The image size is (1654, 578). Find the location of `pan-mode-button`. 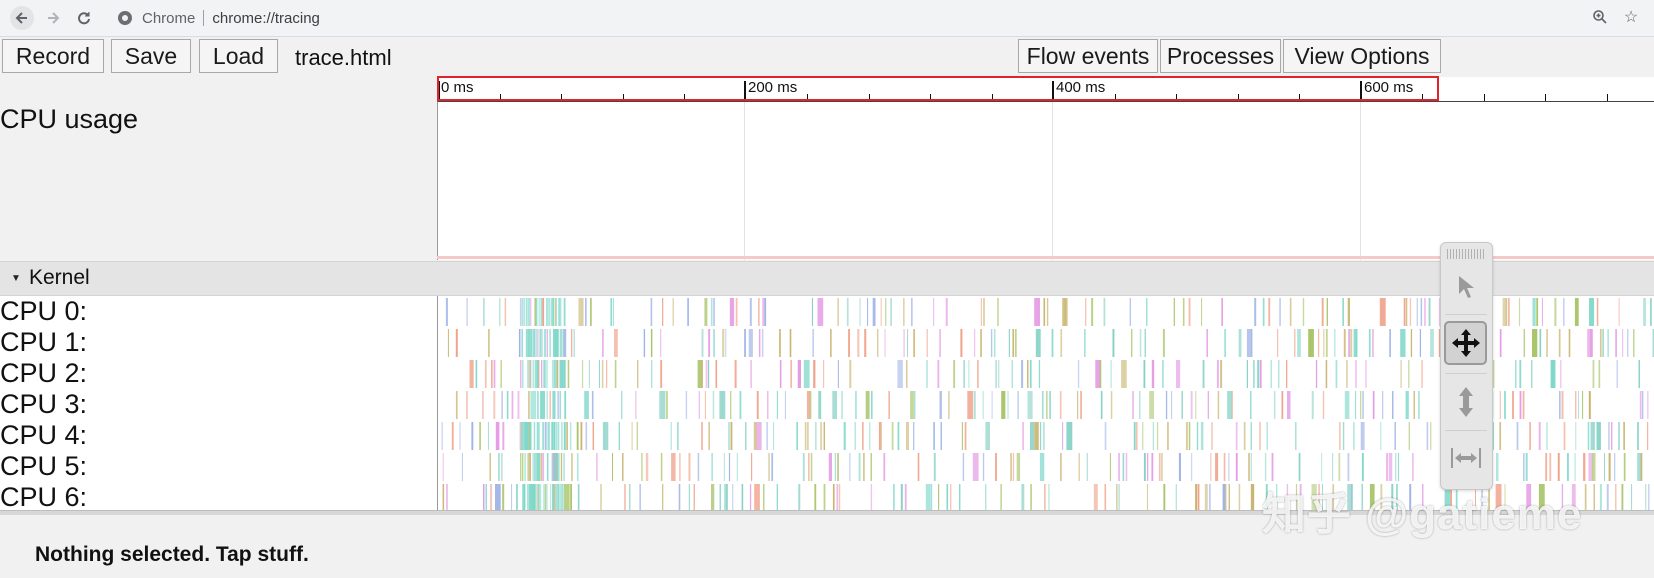

pan-mode-button is located at coordinates (1465, 343).